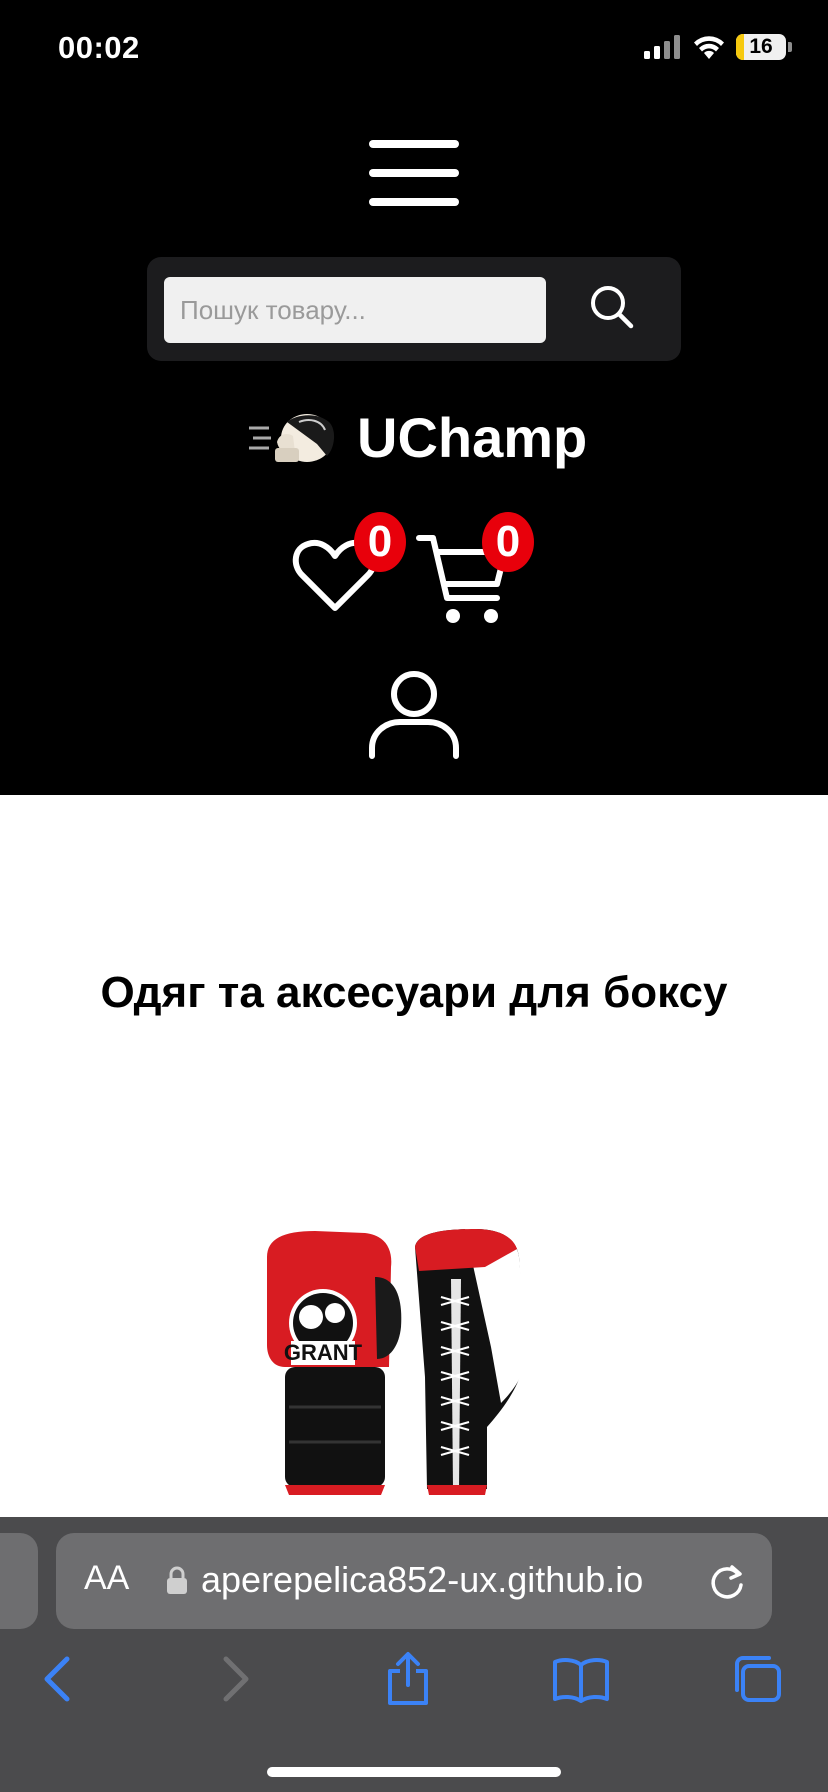 Image resolution: width=828 pixels, height=1792 pixels. I want to click on url-text: aperepelica852-ux.github.io, so click(422, 1579).